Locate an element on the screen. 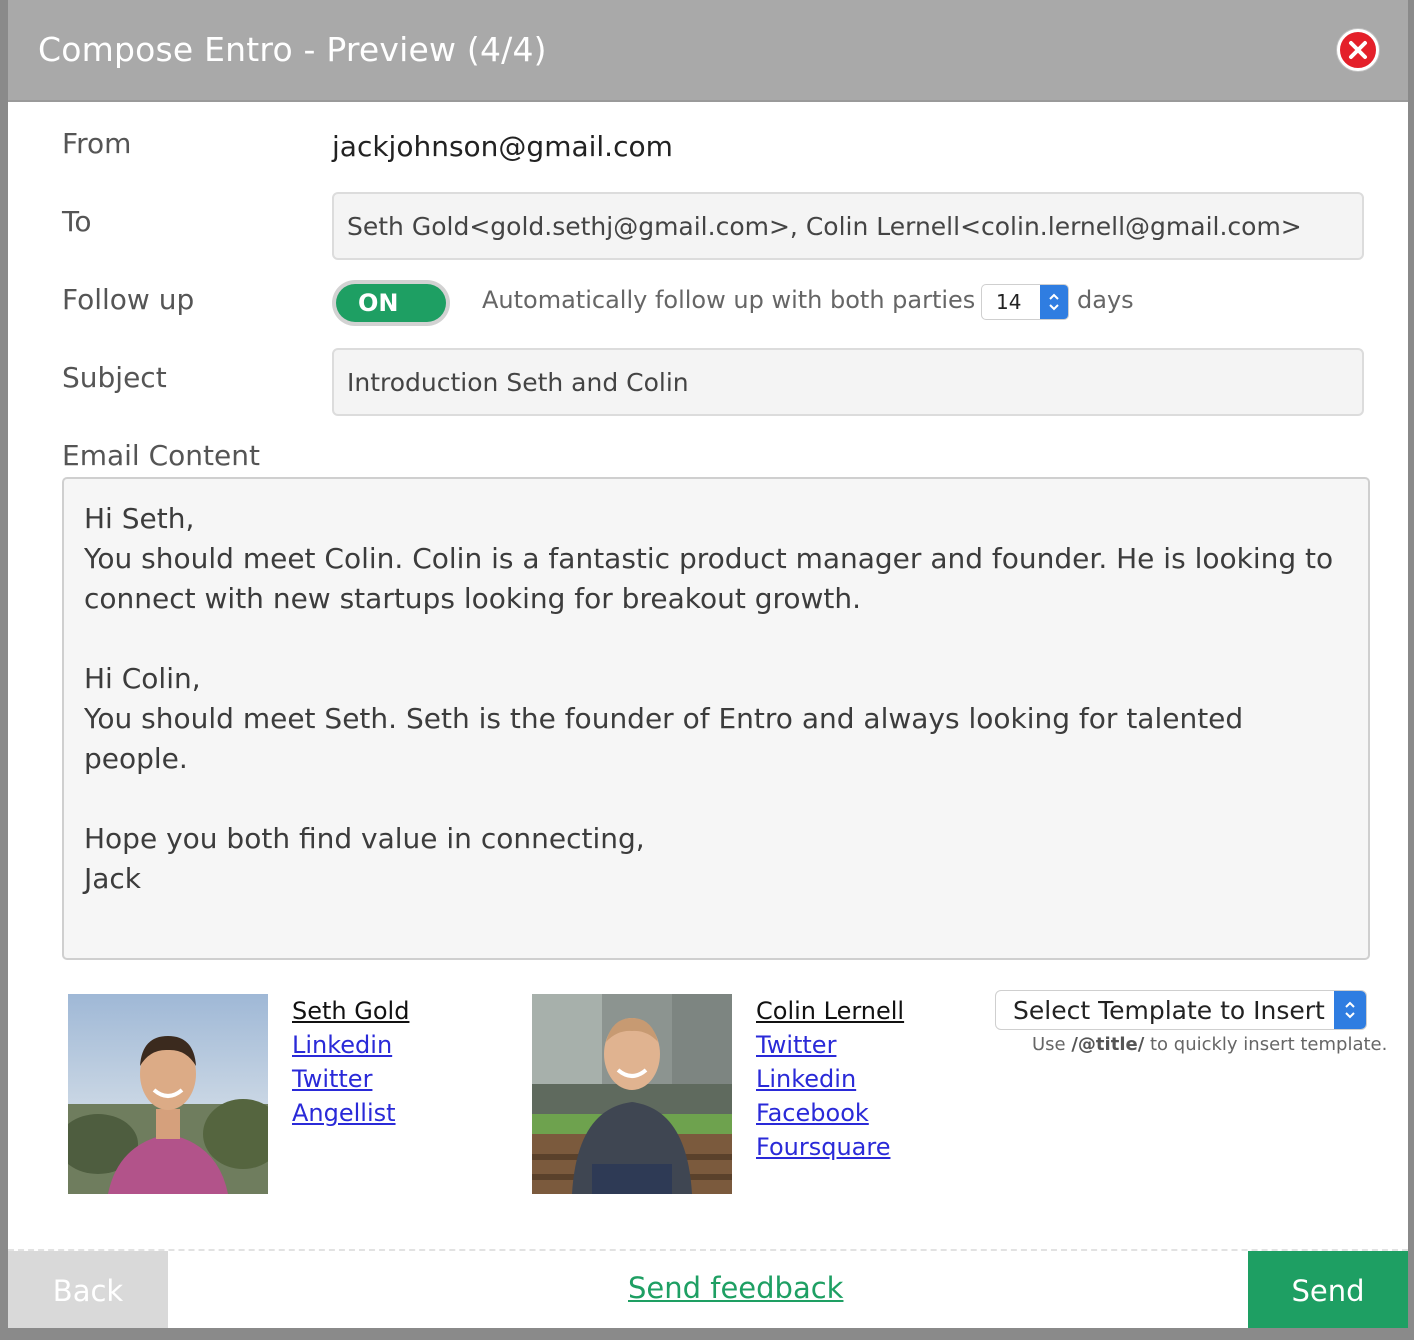 The width and height of the screenshot is (1414, 1340). toggle-on-label: ON is located at coordinates (391, 303).